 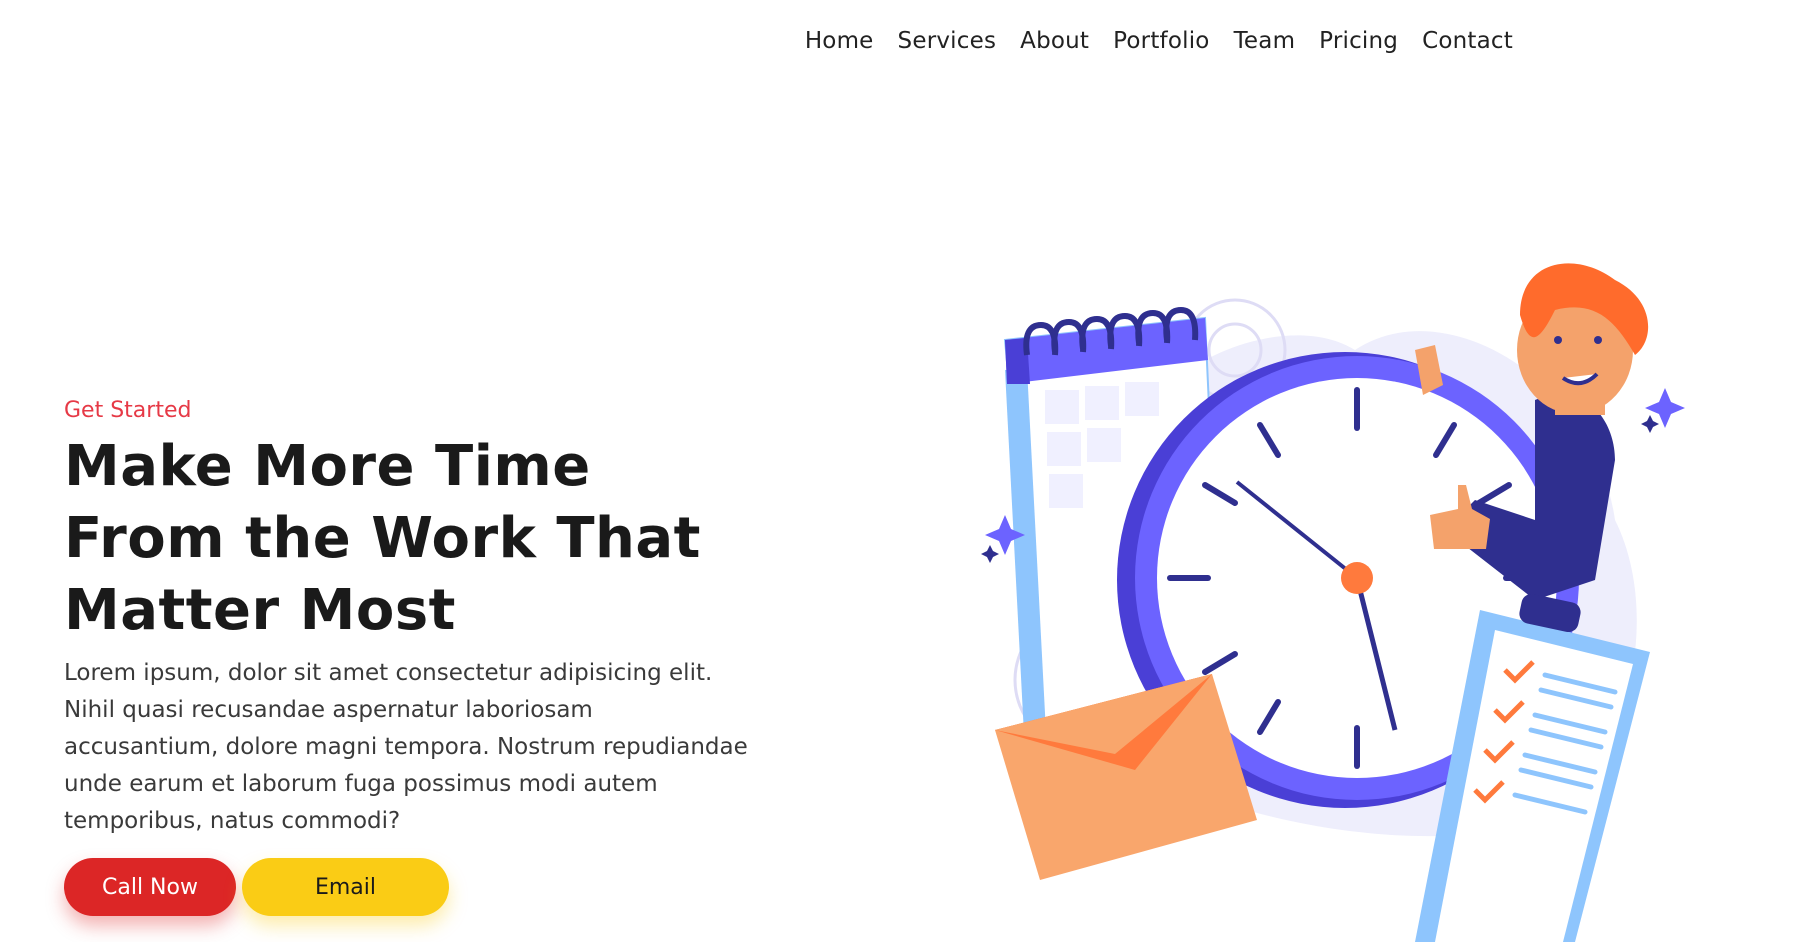 I want to click on call-now-button: Call Now, so click(x=150, y=887).